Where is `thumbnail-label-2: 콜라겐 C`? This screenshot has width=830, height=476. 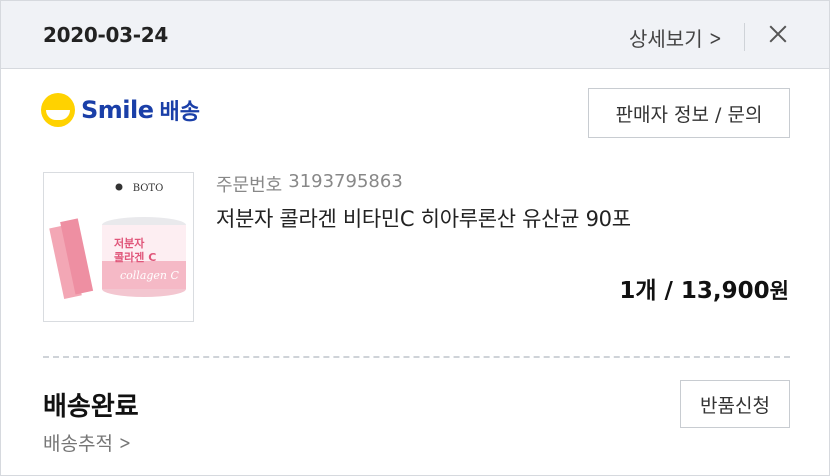
thumbnail-label-2: 콜라겐 C is located at coordinates (135, 257).